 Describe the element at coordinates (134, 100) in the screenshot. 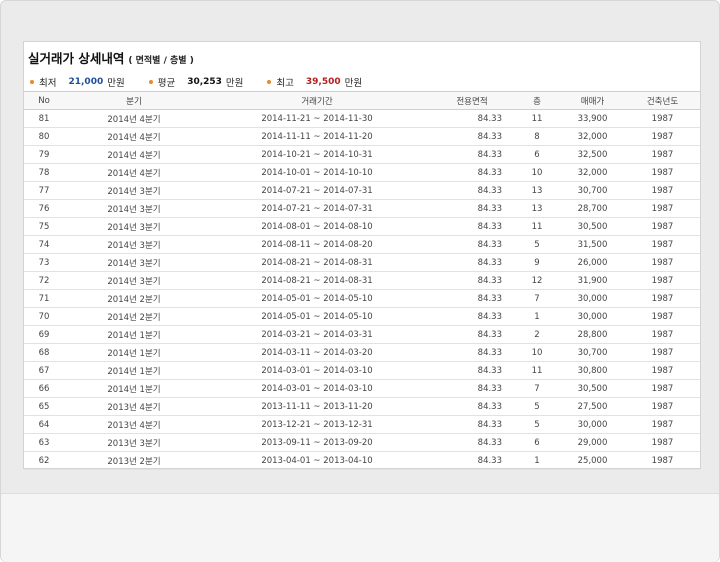

I see `column-header-quarter: 분기` at that location.